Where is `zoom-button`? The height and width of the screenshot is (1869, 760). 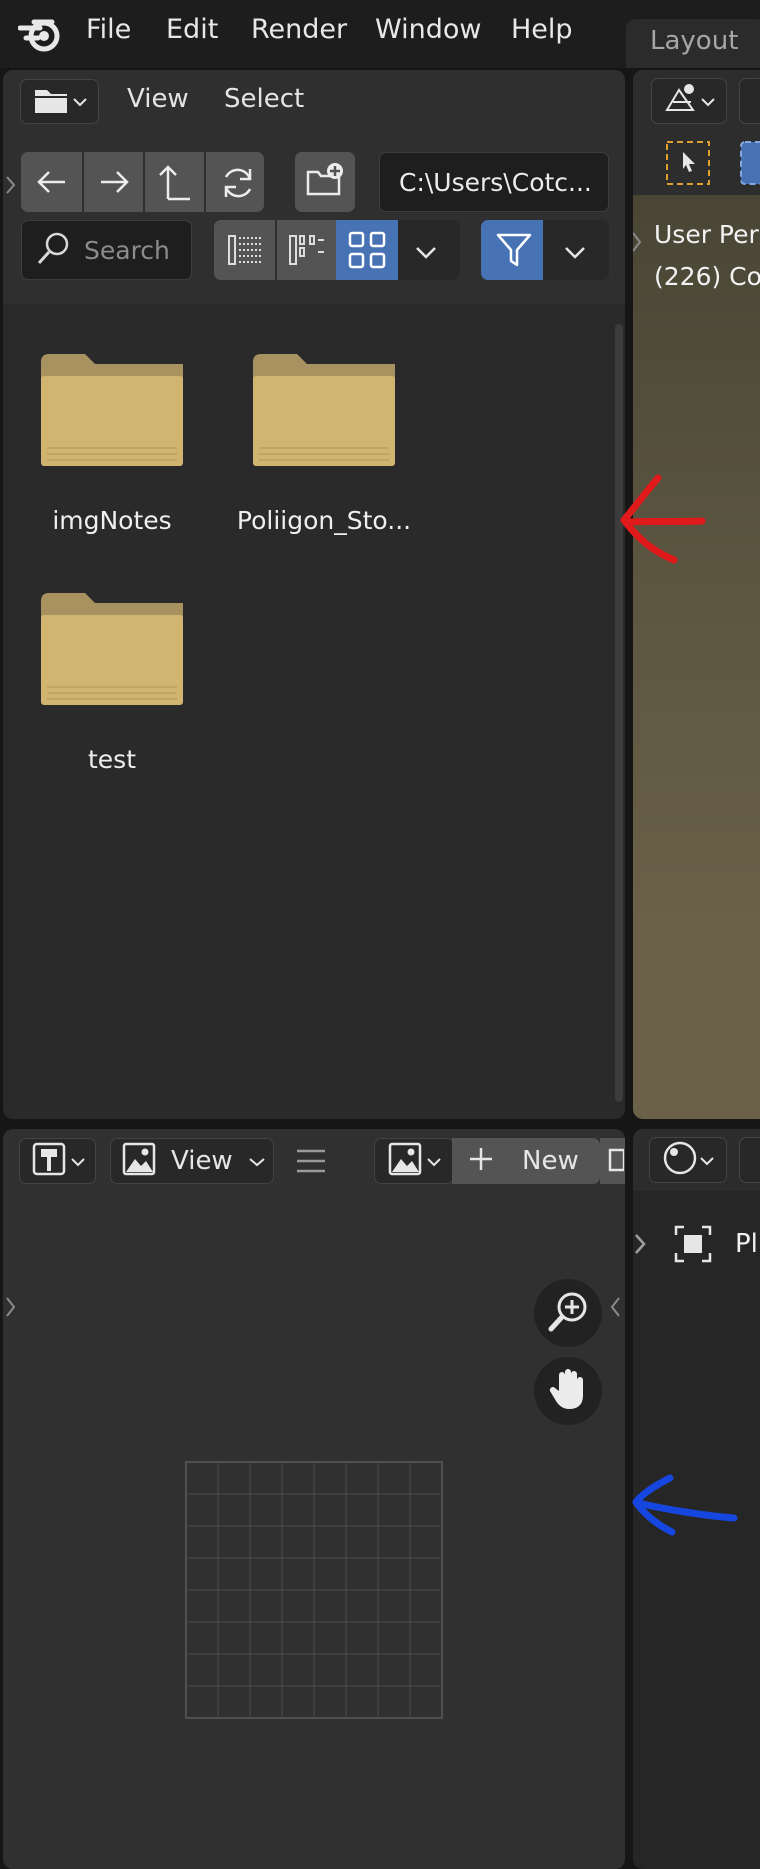
zoom-button is located at coordinates (568, 1313).